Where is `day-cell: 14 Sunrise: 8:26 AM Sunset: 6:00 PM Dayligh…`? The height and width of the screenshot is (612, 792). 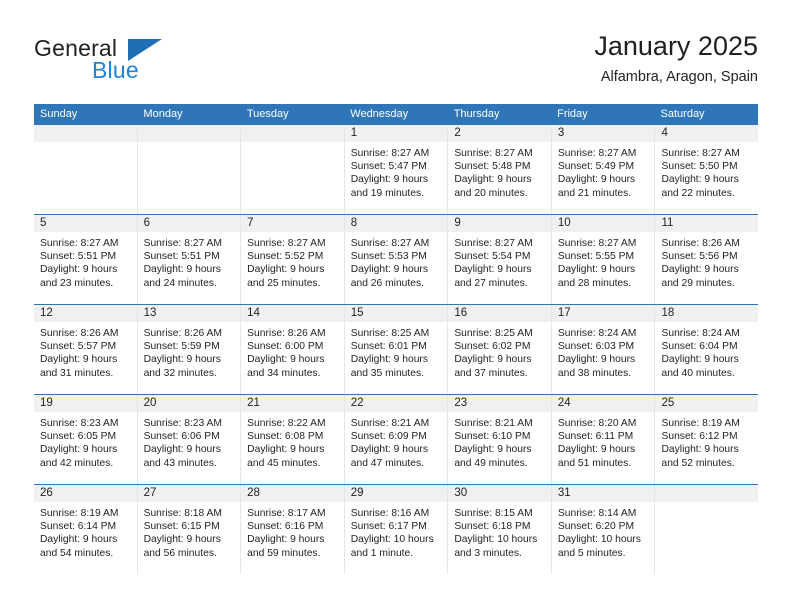 day-cell: 14 Sunrise: 8:26 AM Sunset: 6:00 PM Dayligh… is located at coordinates (293, 349).